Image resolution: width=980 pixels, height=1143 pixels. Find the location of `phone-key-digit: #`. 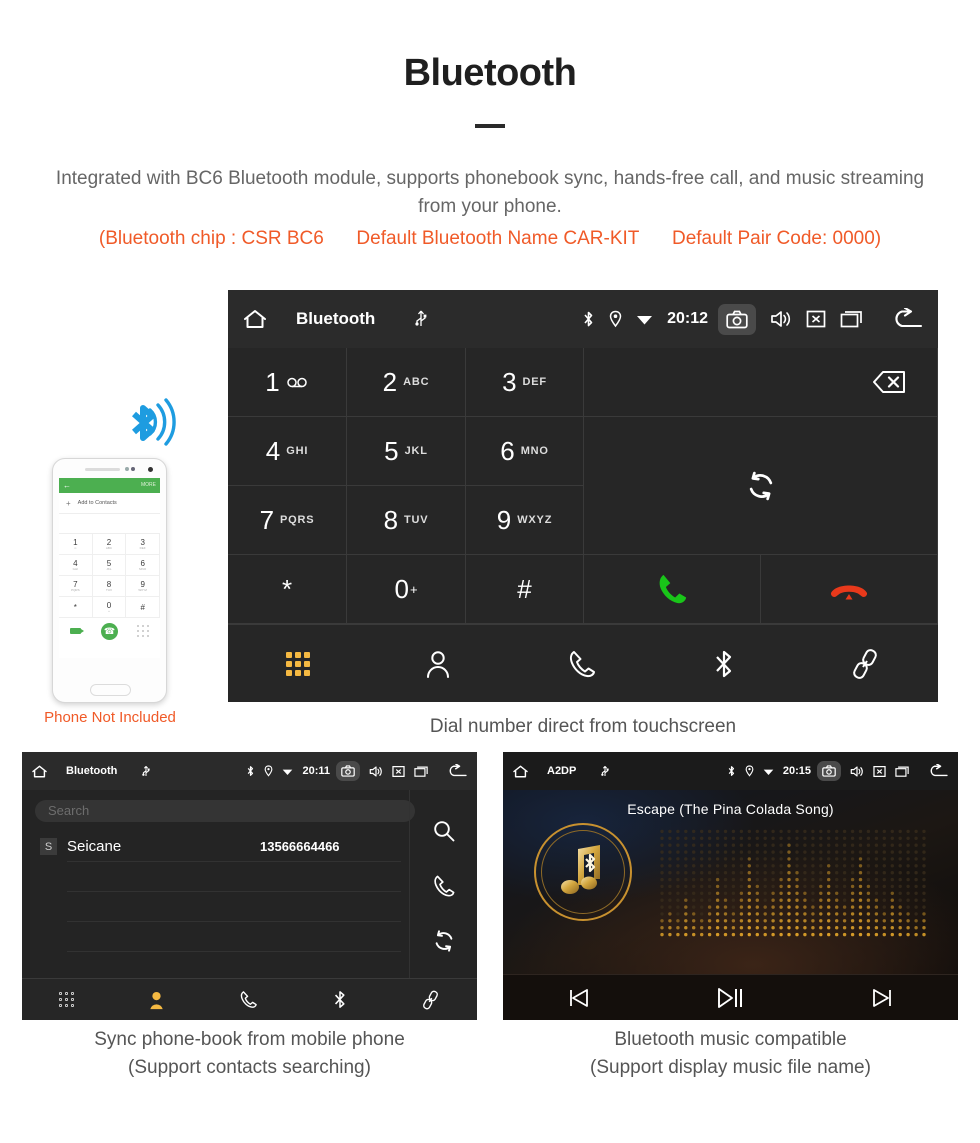

phone-key-digit: # is located at coordinates (142, 607).